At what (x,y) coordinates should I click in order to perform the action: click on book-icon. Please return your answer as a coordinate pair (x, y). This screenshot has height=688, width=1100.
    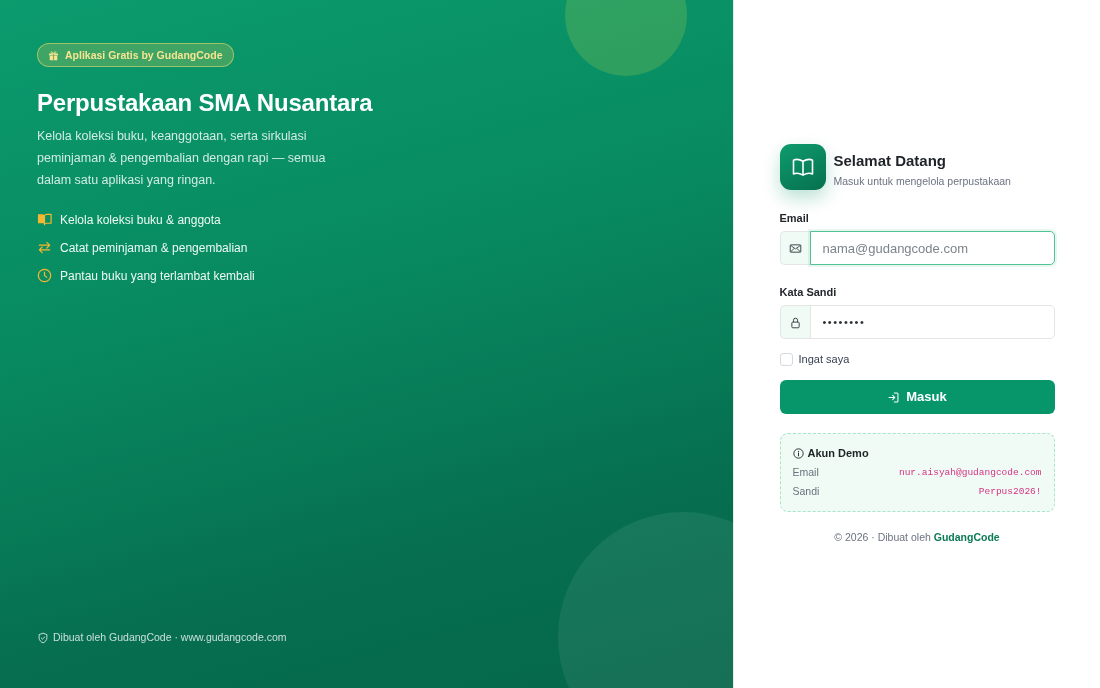
    Looking at the image, I should click on (44, 219).